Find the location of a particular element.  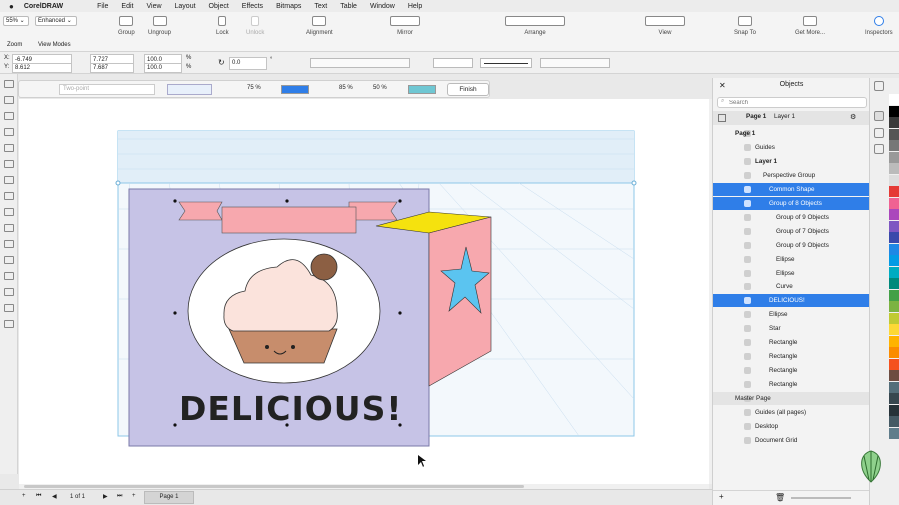

vanishing-handle-left is located at coordinates (118, 183).